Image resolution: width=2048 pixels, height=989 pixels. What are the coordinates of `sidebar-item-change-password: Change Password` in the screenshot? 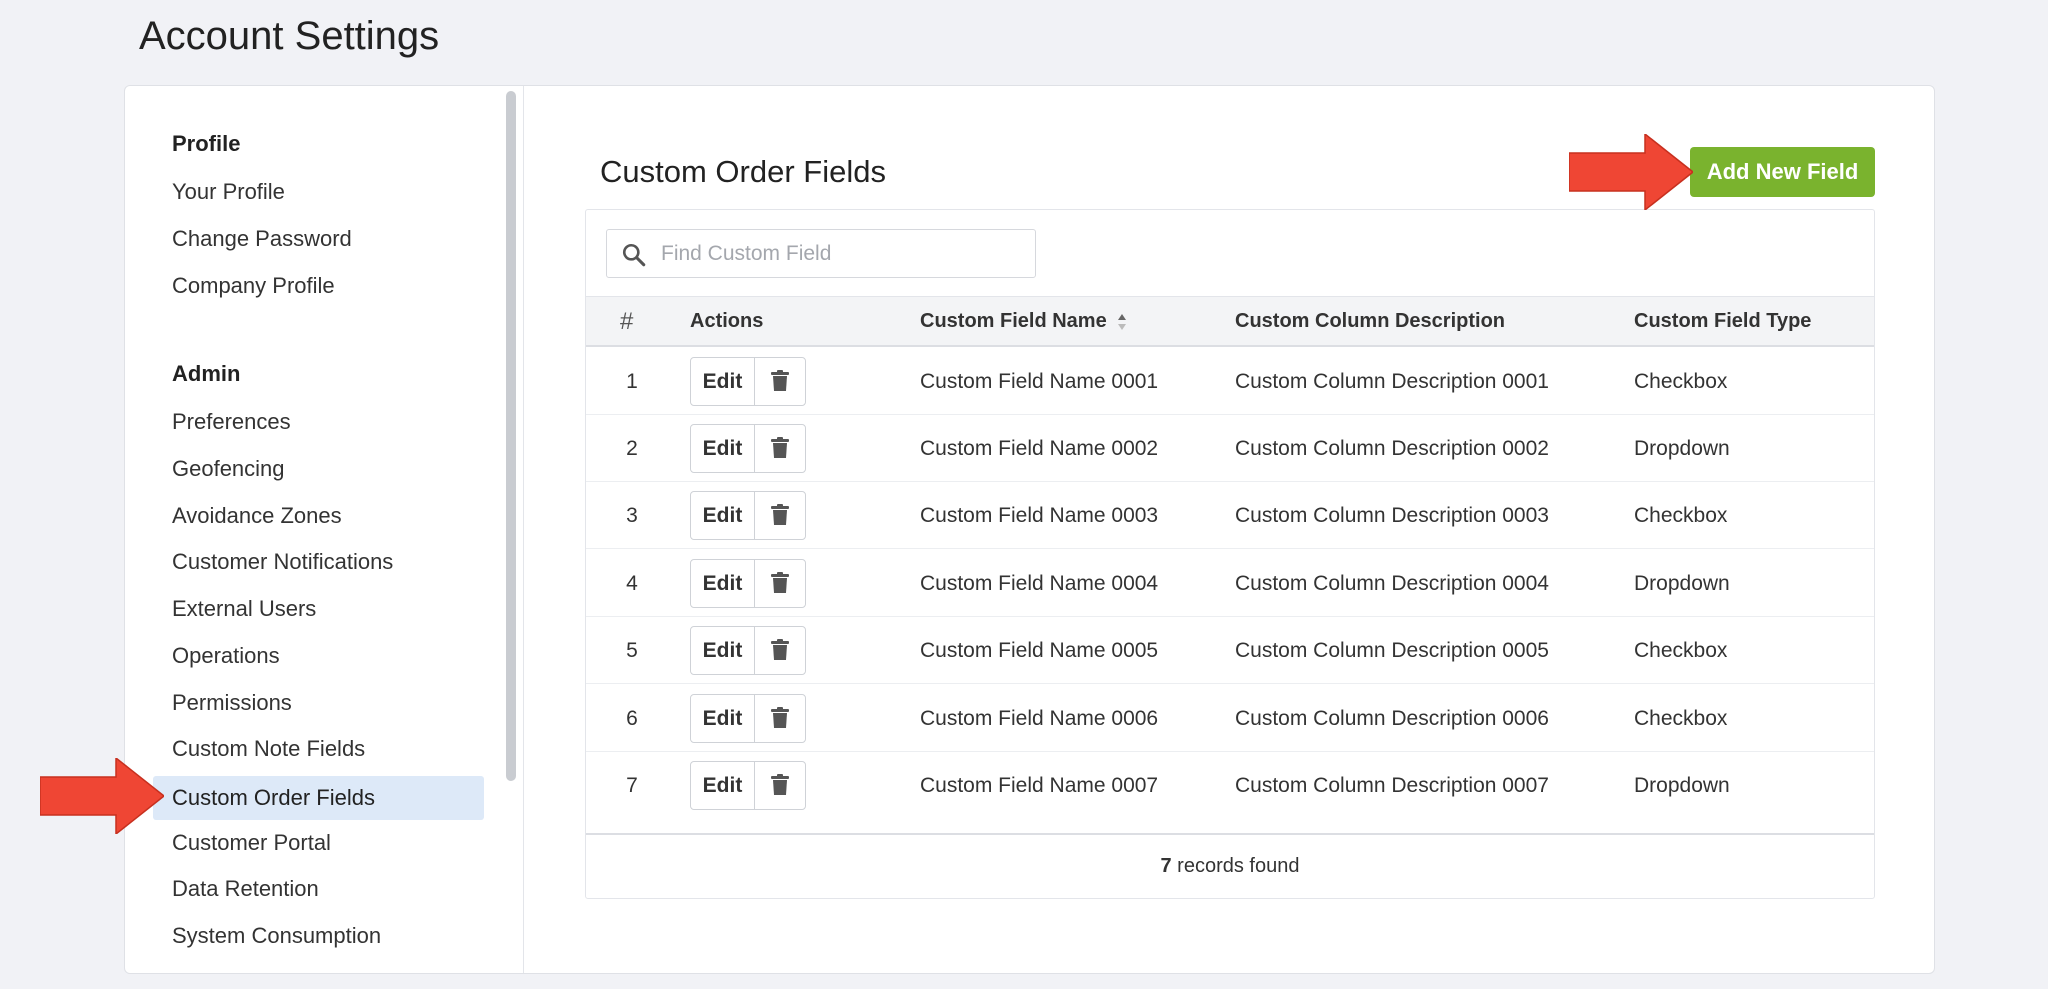 It's located at (262, 239).